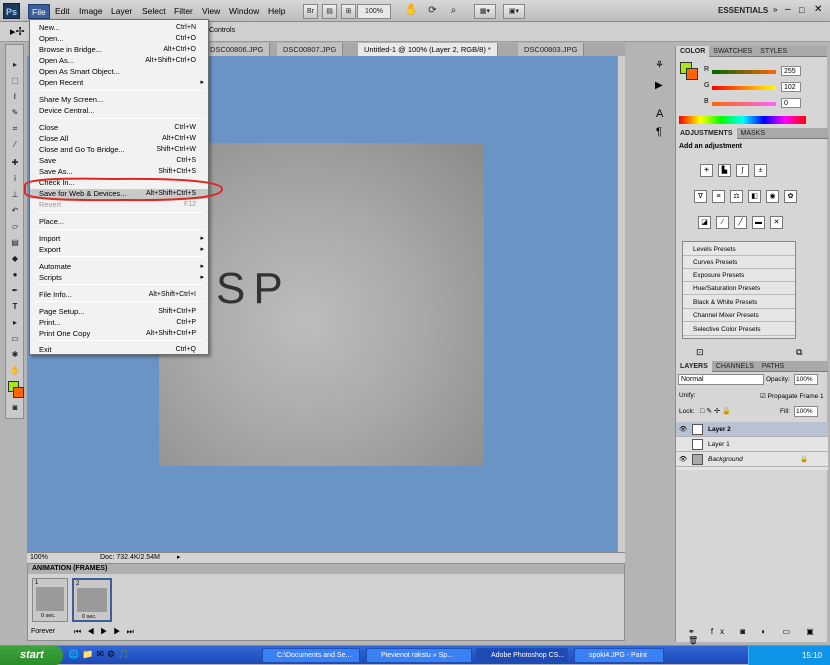  Describe the element at coordinates (739, 250) in the screenshot. I see `preset-levels: Levels Presets` at that location.